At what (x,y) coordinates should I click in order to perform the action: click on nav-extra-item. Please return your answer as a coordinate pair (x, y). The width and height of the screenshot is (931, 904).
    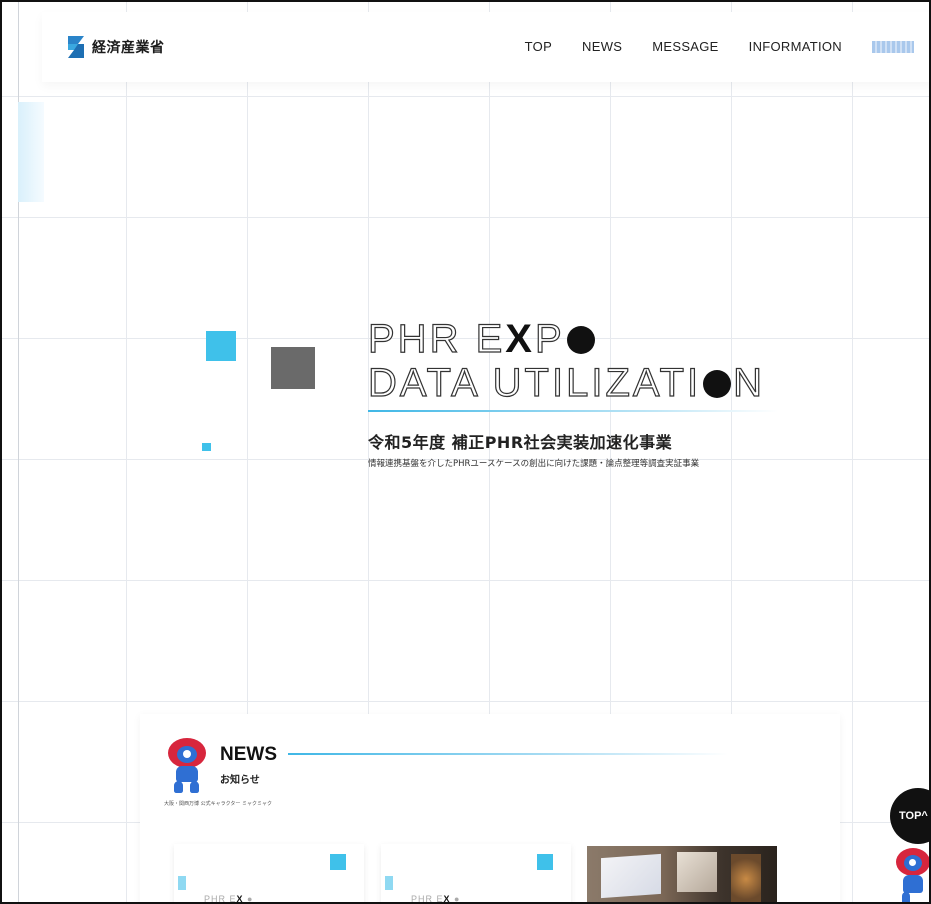
    Looking at the image, I should click on (893, 46).